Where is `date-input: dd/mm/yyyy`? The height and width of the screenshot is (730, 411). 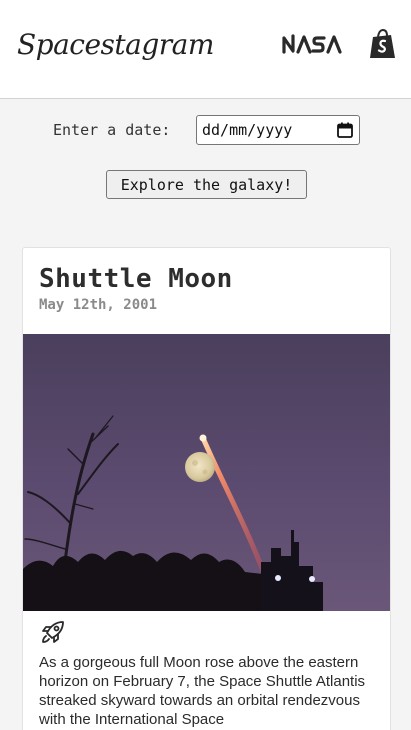 date-input: dd/mm/yyyy is located at coordinates (278, 130).